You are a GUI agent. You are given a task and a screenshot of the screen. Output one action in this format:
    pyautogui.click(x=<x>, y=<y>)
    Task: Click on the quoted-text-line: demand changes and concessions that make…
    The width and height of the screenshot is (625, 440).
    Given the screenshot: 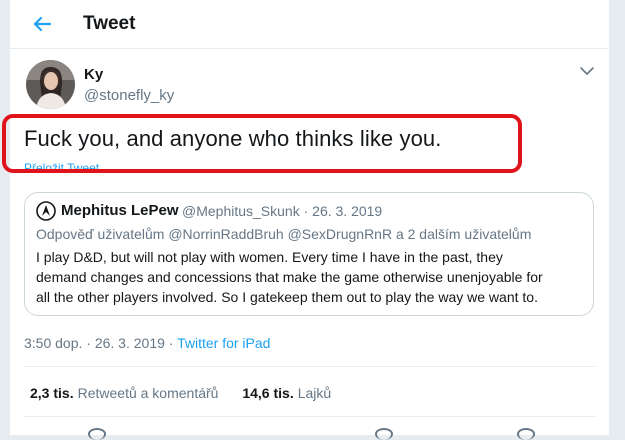 What is the action you would take?
    pyautogui.click(x=289, y=277)
    